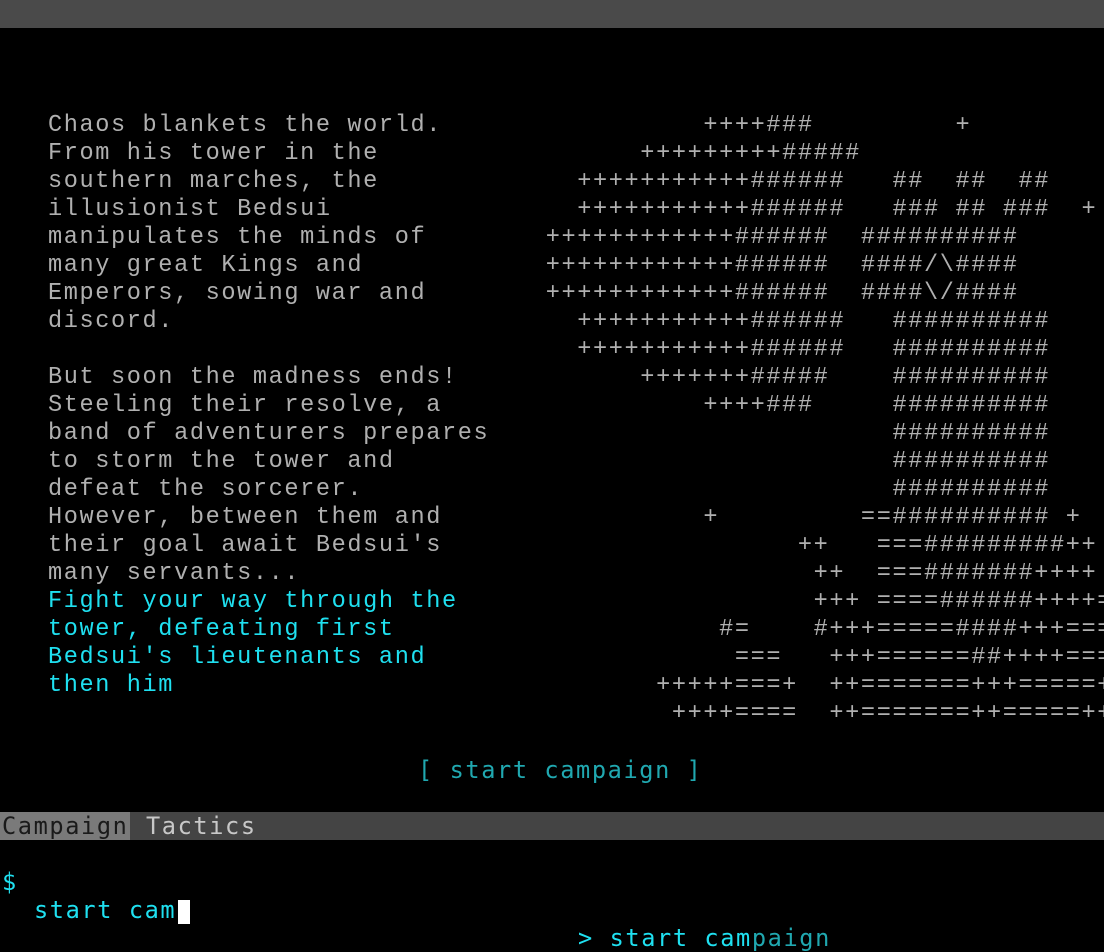  Describe the element at coordinates (201, 826) in the screenshot. I see `tab-tactics: Tactics` at that location.